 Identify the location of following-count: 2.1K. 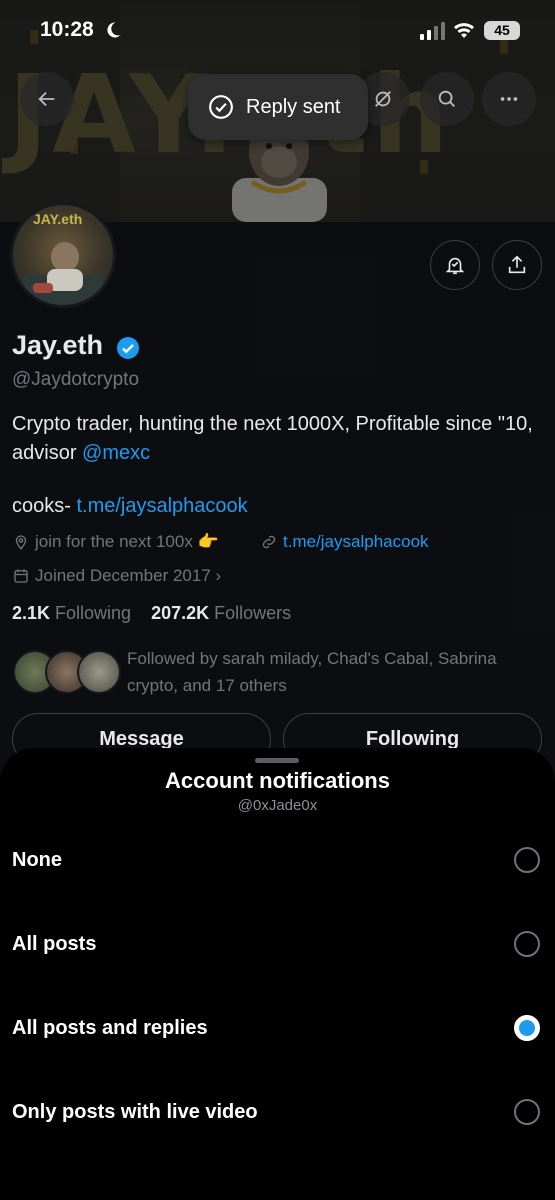
(31, 613).